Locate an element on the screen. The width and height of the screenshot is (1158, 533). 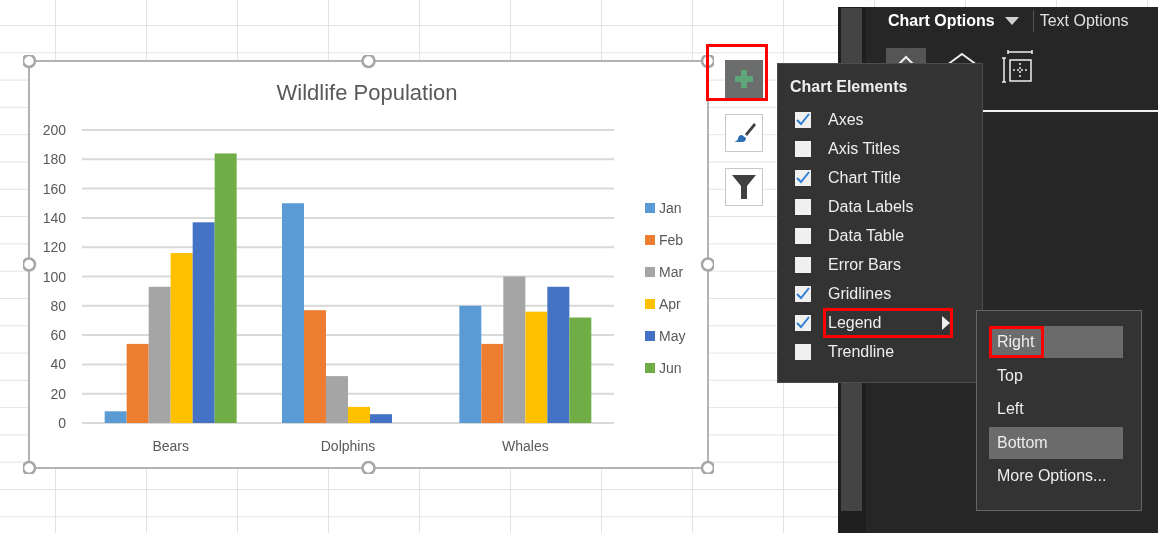
category-label: Whales is located at coordinates (525, 446).